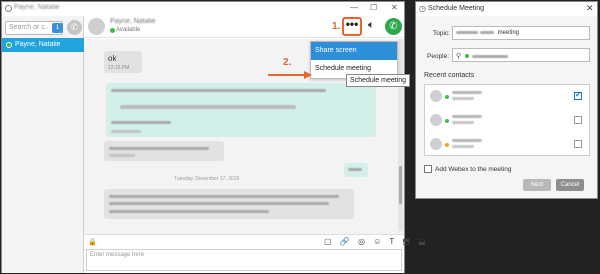 This screenshot has height=274, width=600. Describe the element at coordinates (570, 185) in the screenshot. I see `cancel-button: Cancel` at that location.